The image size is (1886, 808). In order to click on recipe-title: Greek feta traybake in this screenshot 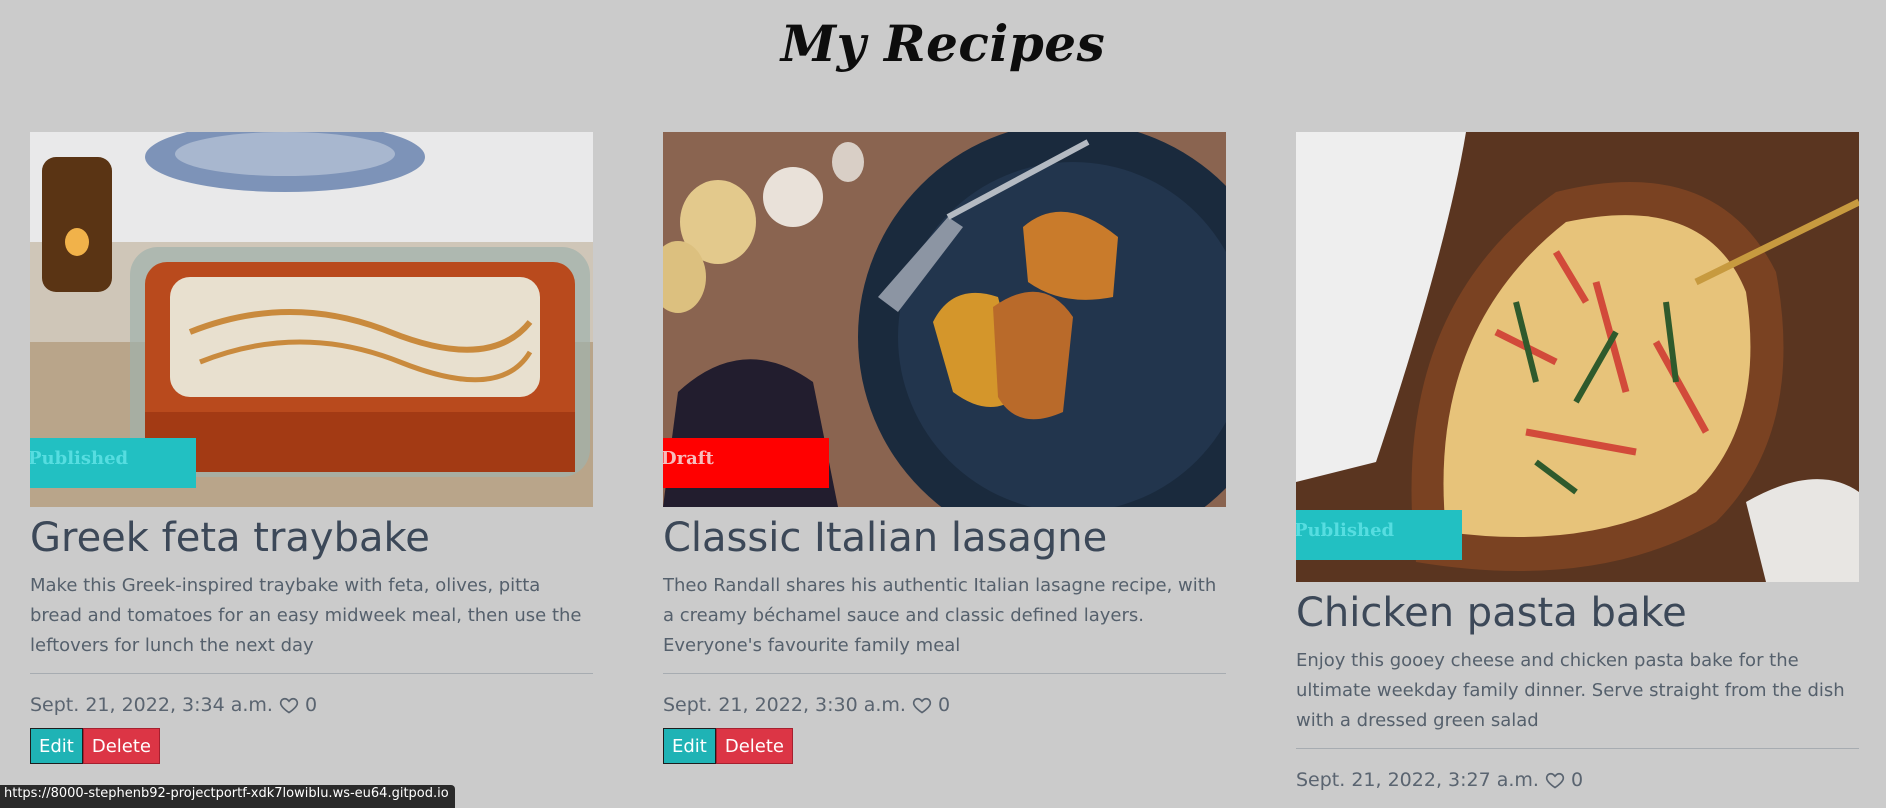, I will do `click(311, 538)`.